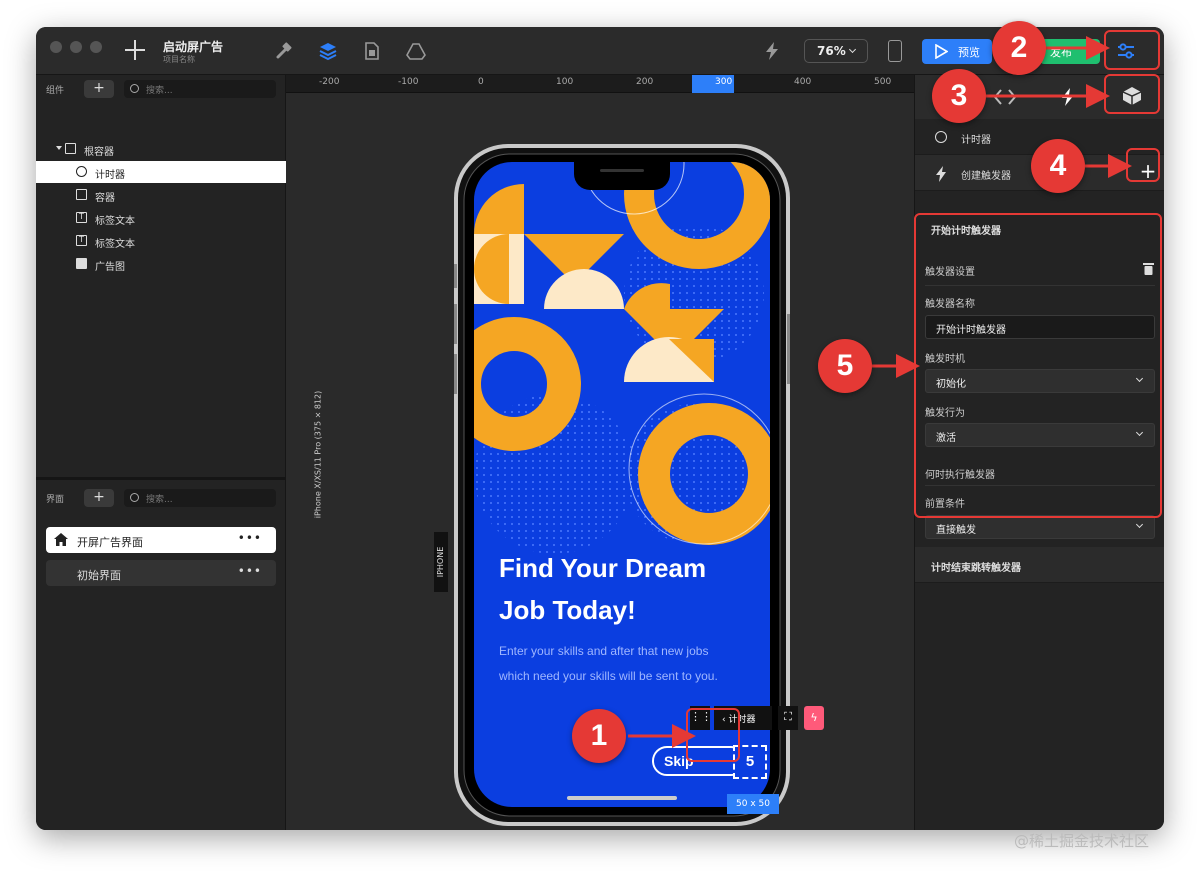  What do you see at coordinates (959, 96) in the screenshot?
I see `annotation-3: 3` at bounding box center [959, 96].